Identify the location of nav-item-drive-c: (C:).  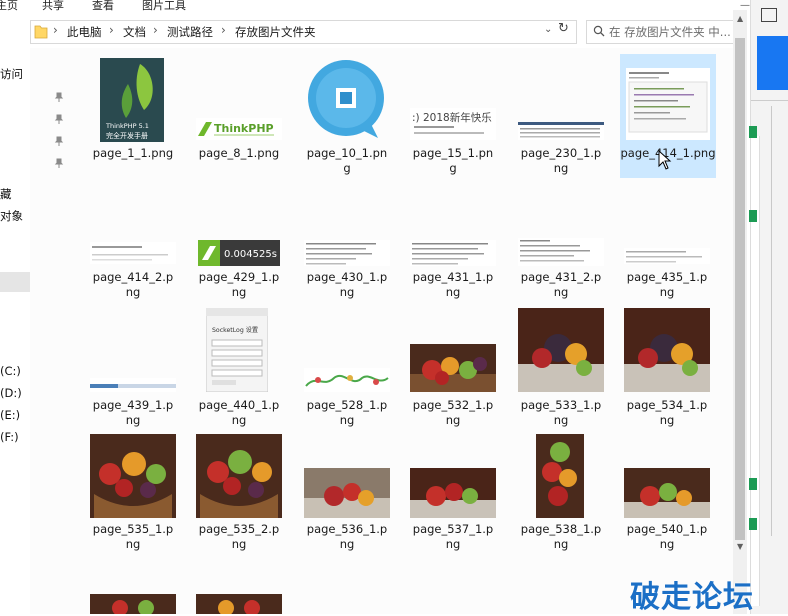
(10, 371).